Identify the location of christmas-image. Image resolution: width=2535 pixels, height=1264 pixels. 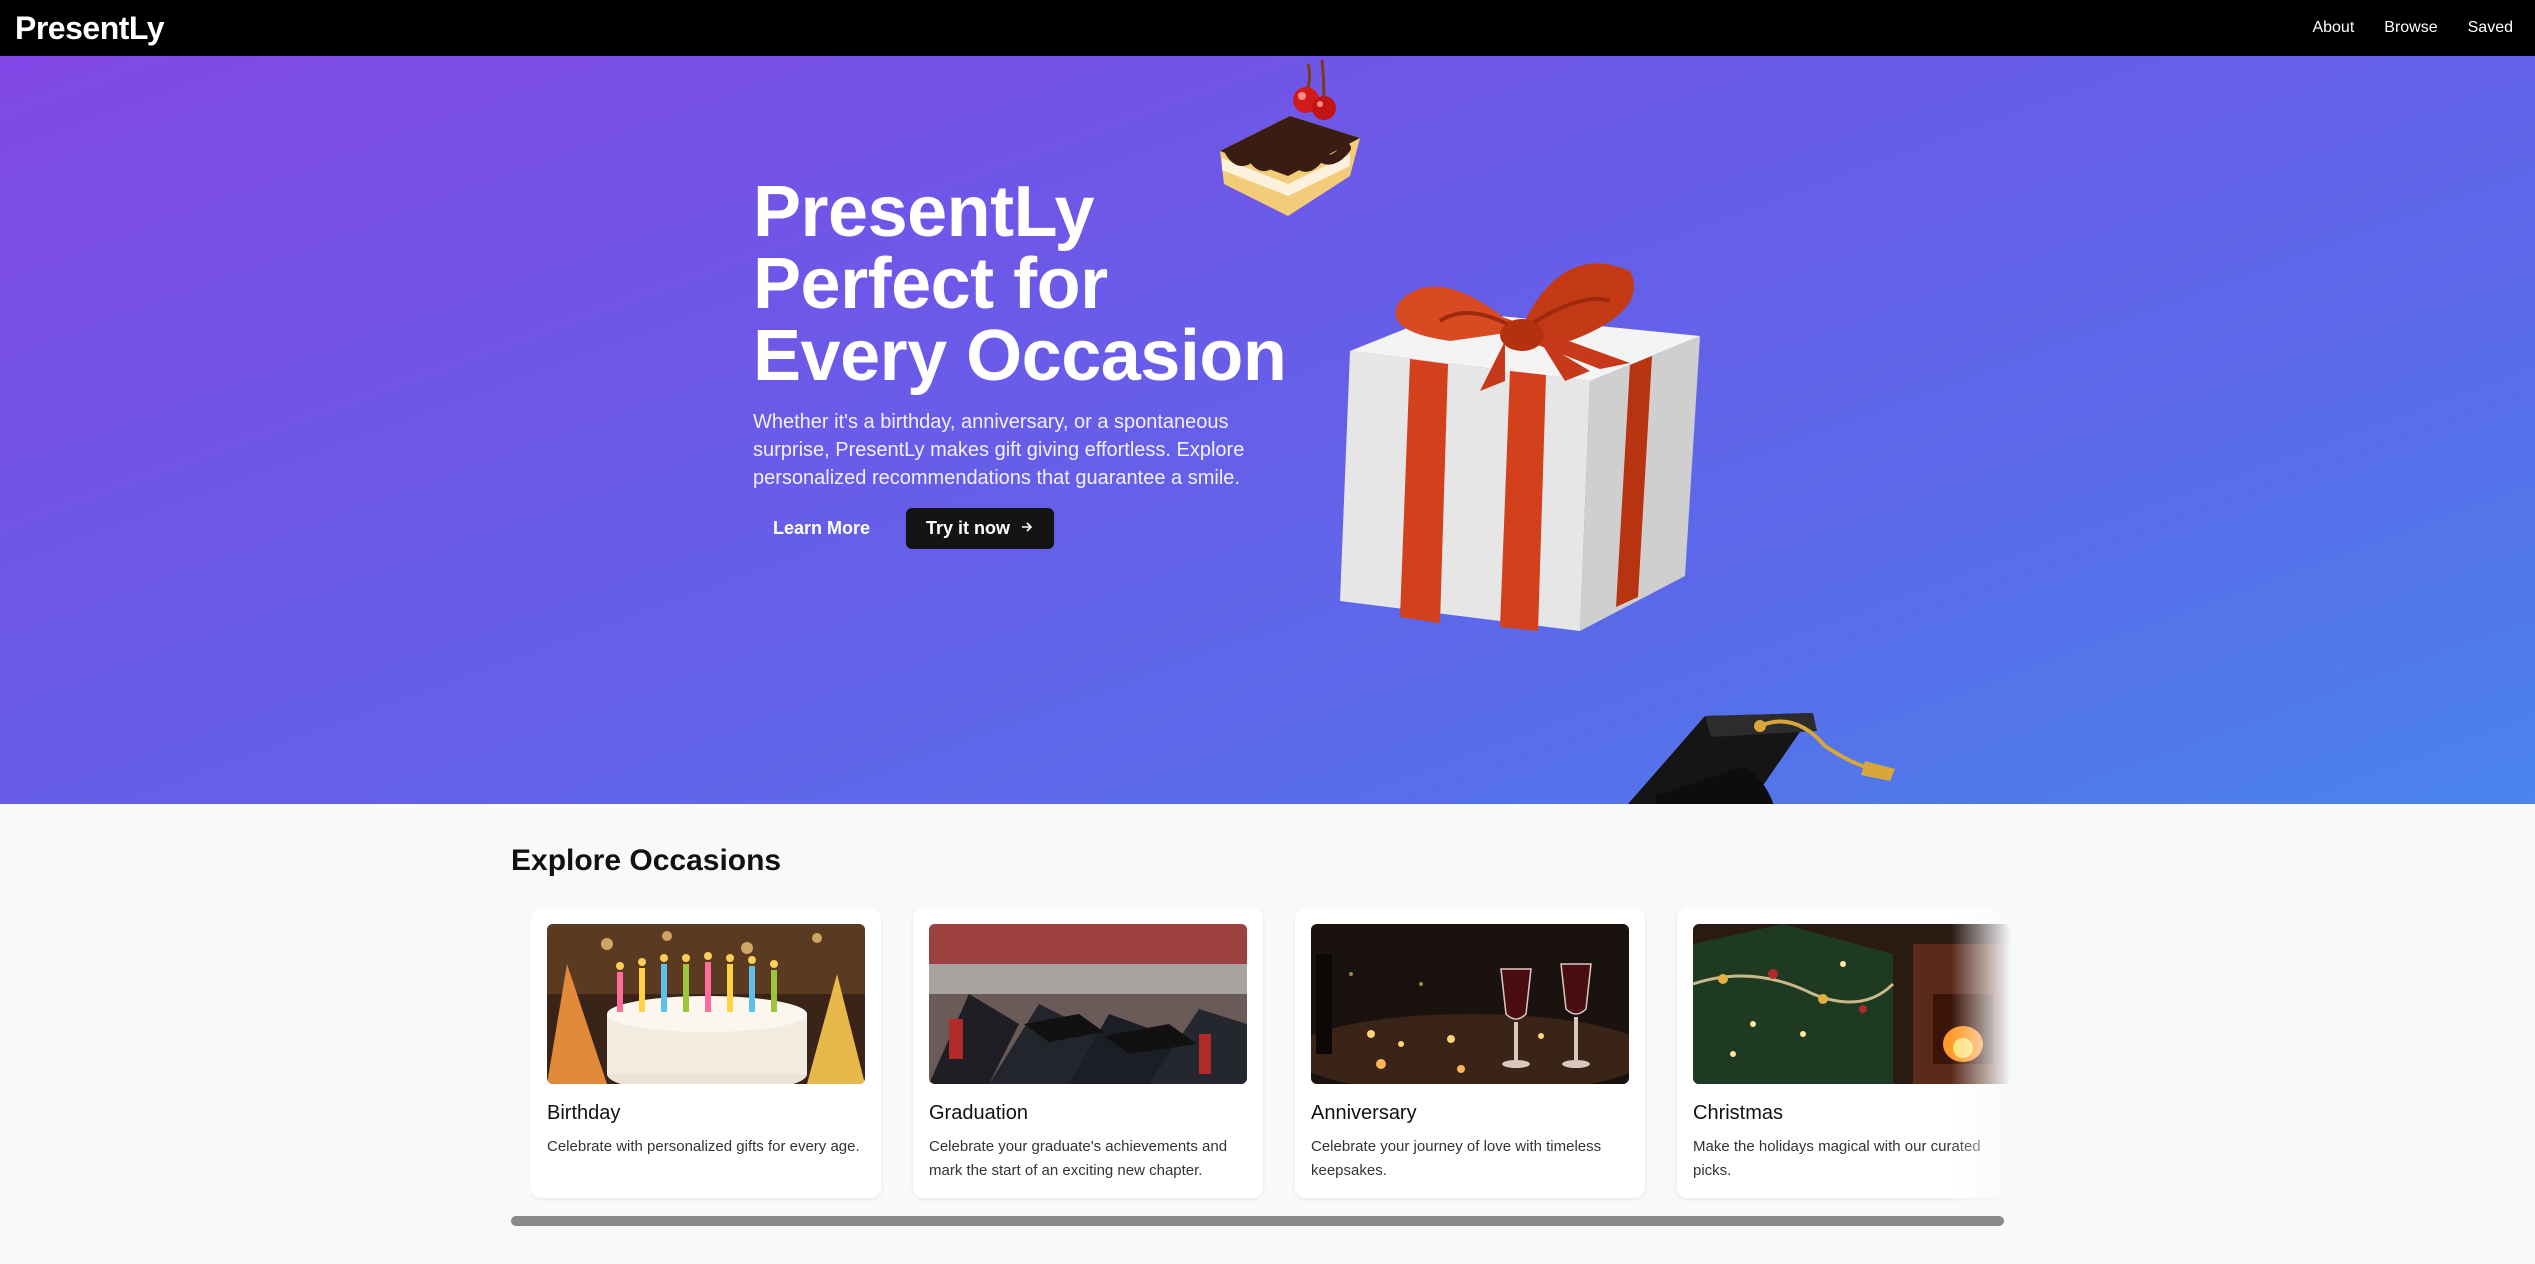
(1852, 1004).